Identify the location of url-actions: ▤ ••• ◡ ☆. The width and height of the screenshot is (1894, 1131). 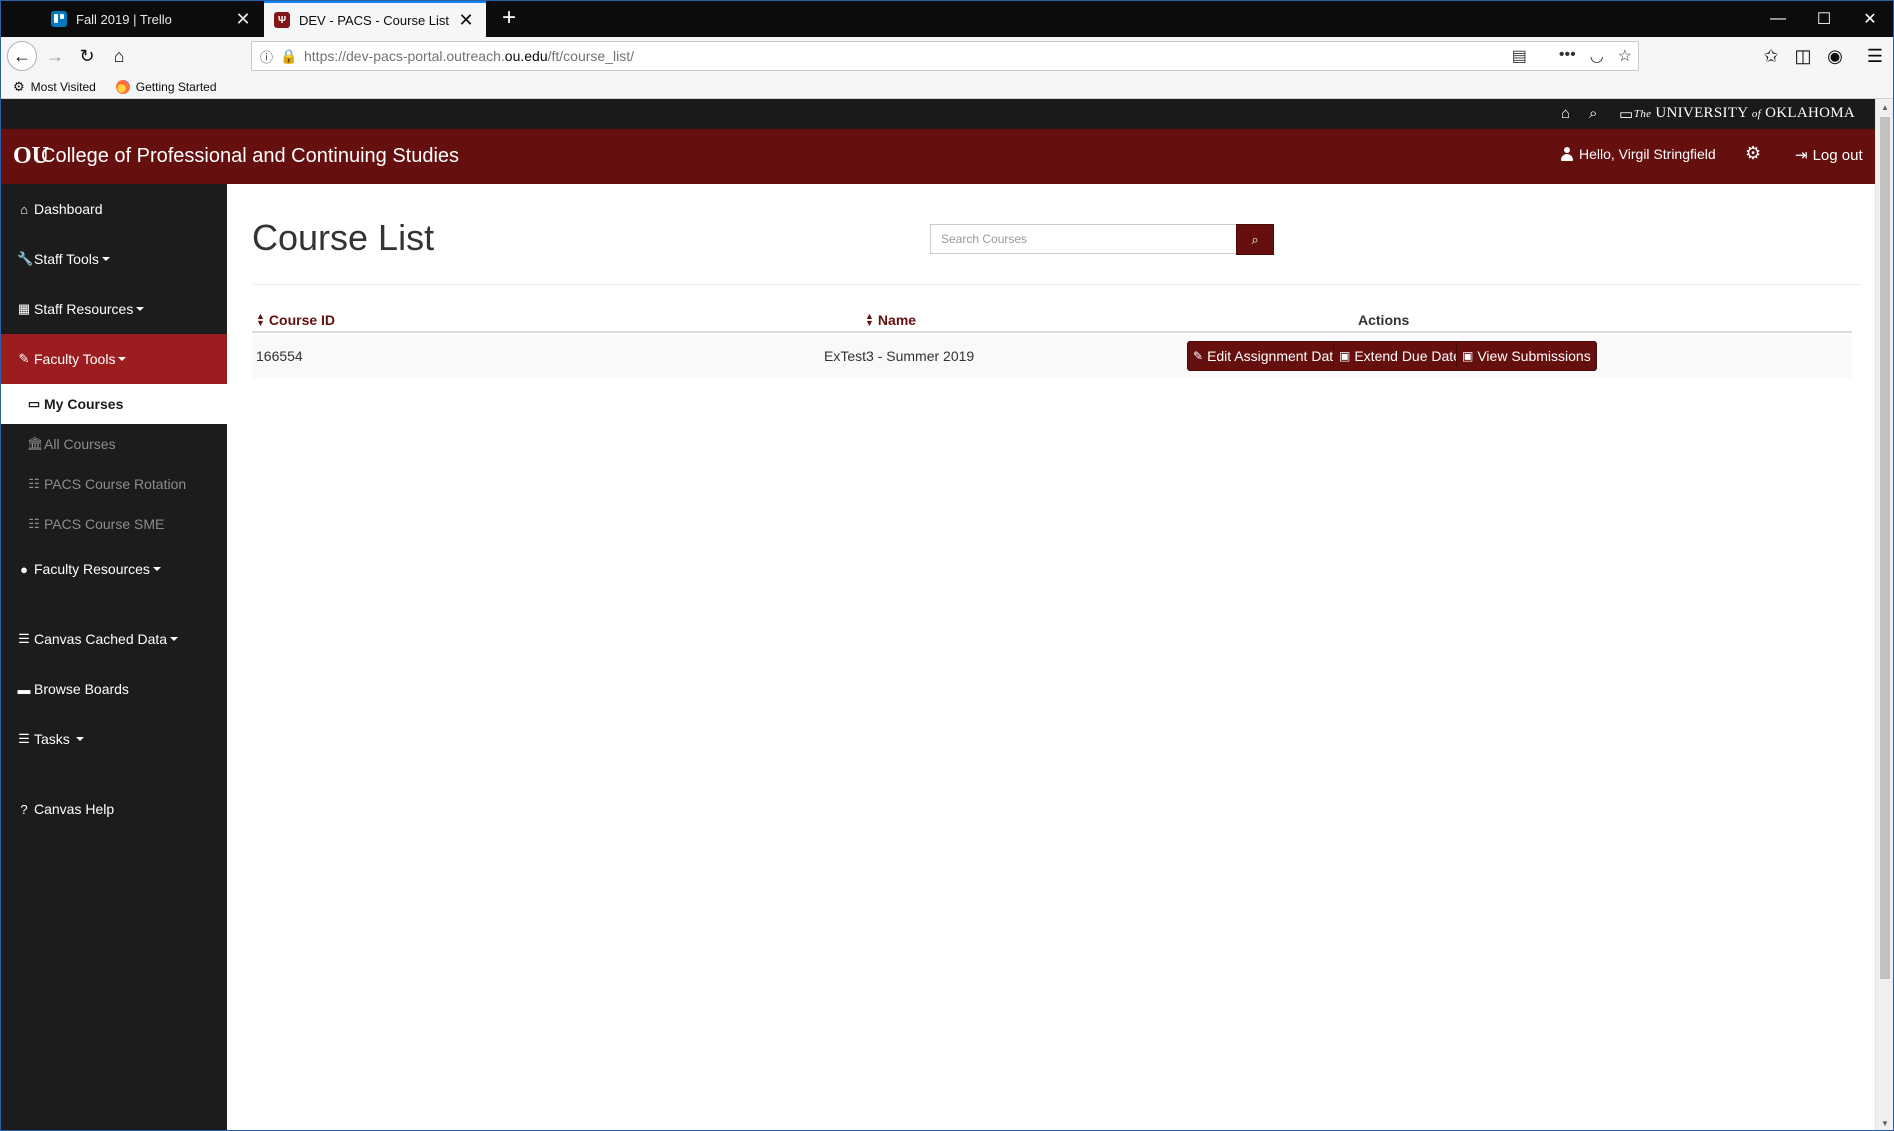
(1572, 56).